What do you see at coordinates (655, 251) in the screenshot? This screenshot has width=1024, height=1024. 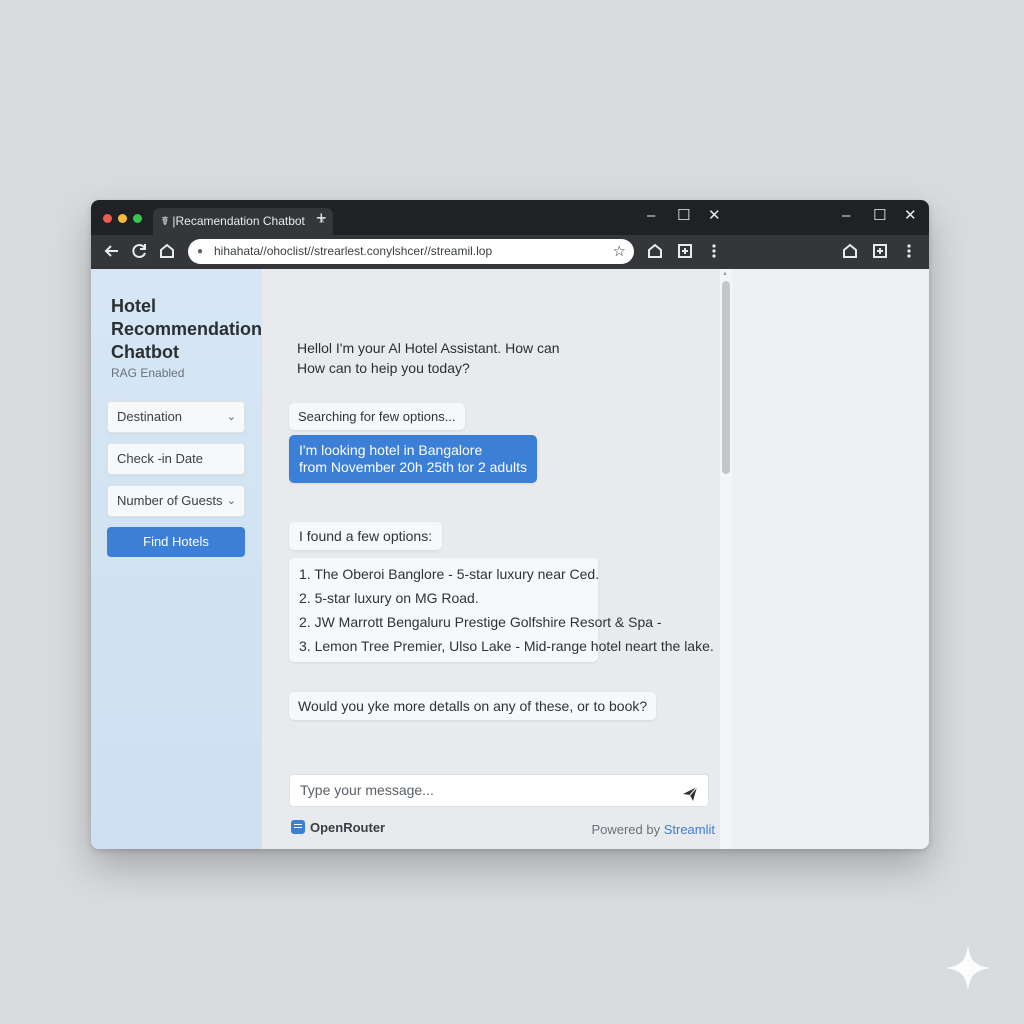 I see `home-icon-toolbar` at bounding box center [655, 251].